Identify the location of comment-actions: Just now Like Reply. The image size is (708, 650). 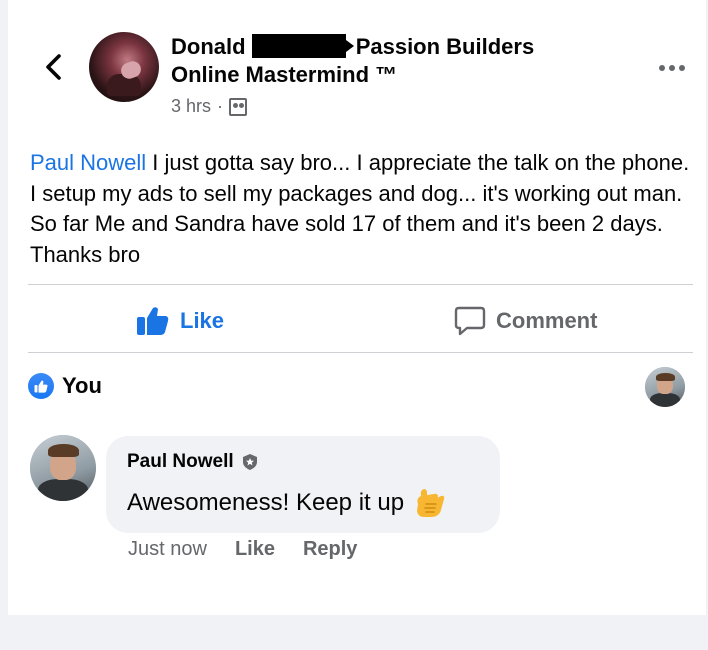
(242, 549).